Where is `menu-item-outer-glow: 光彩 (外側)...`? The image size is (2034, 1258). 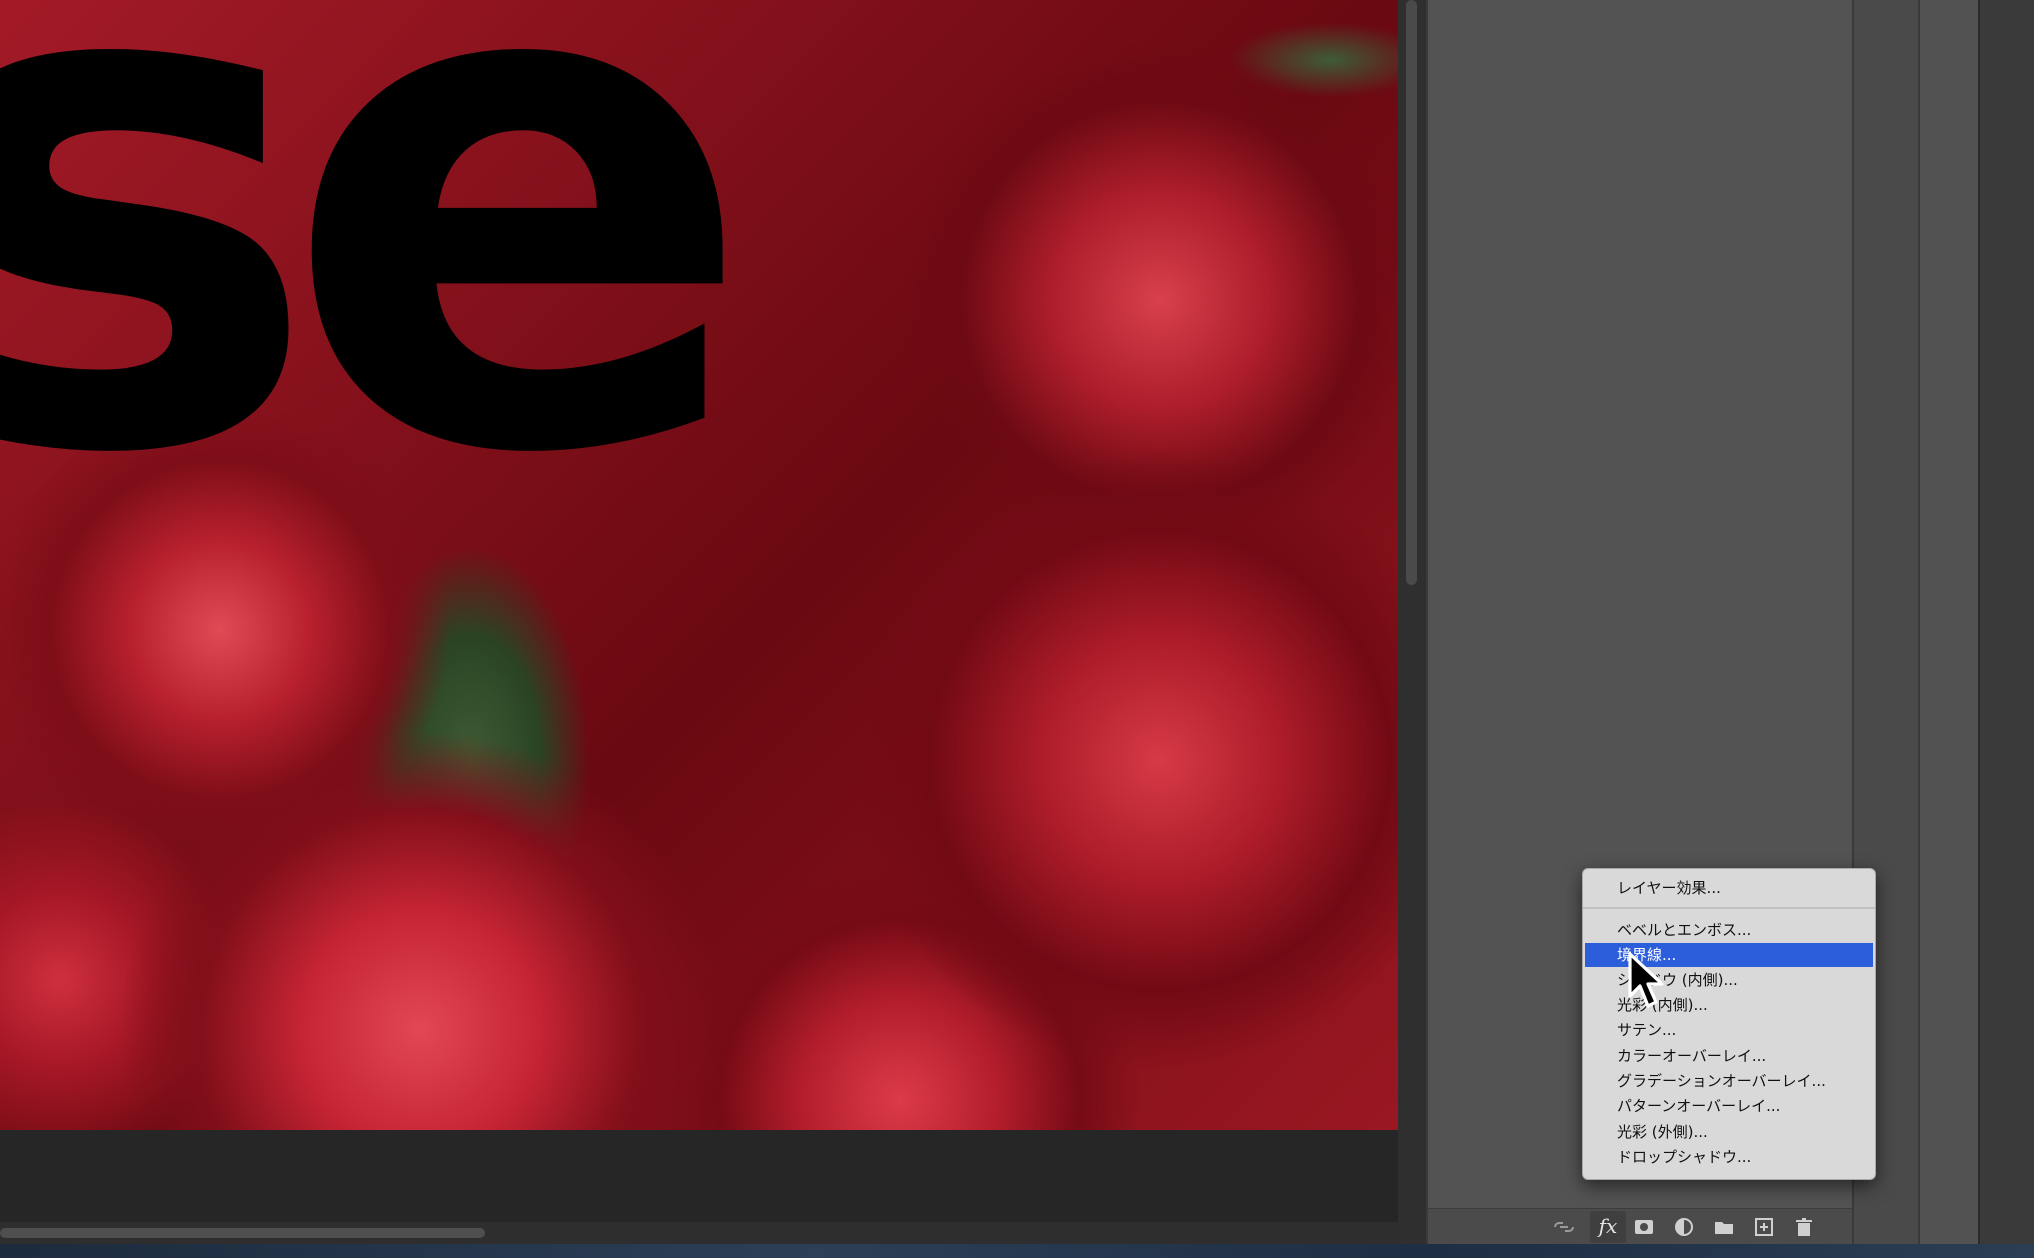
menu-item-outer-glow: 光彩 (外側)... is located at coordinates (1729, 1132).